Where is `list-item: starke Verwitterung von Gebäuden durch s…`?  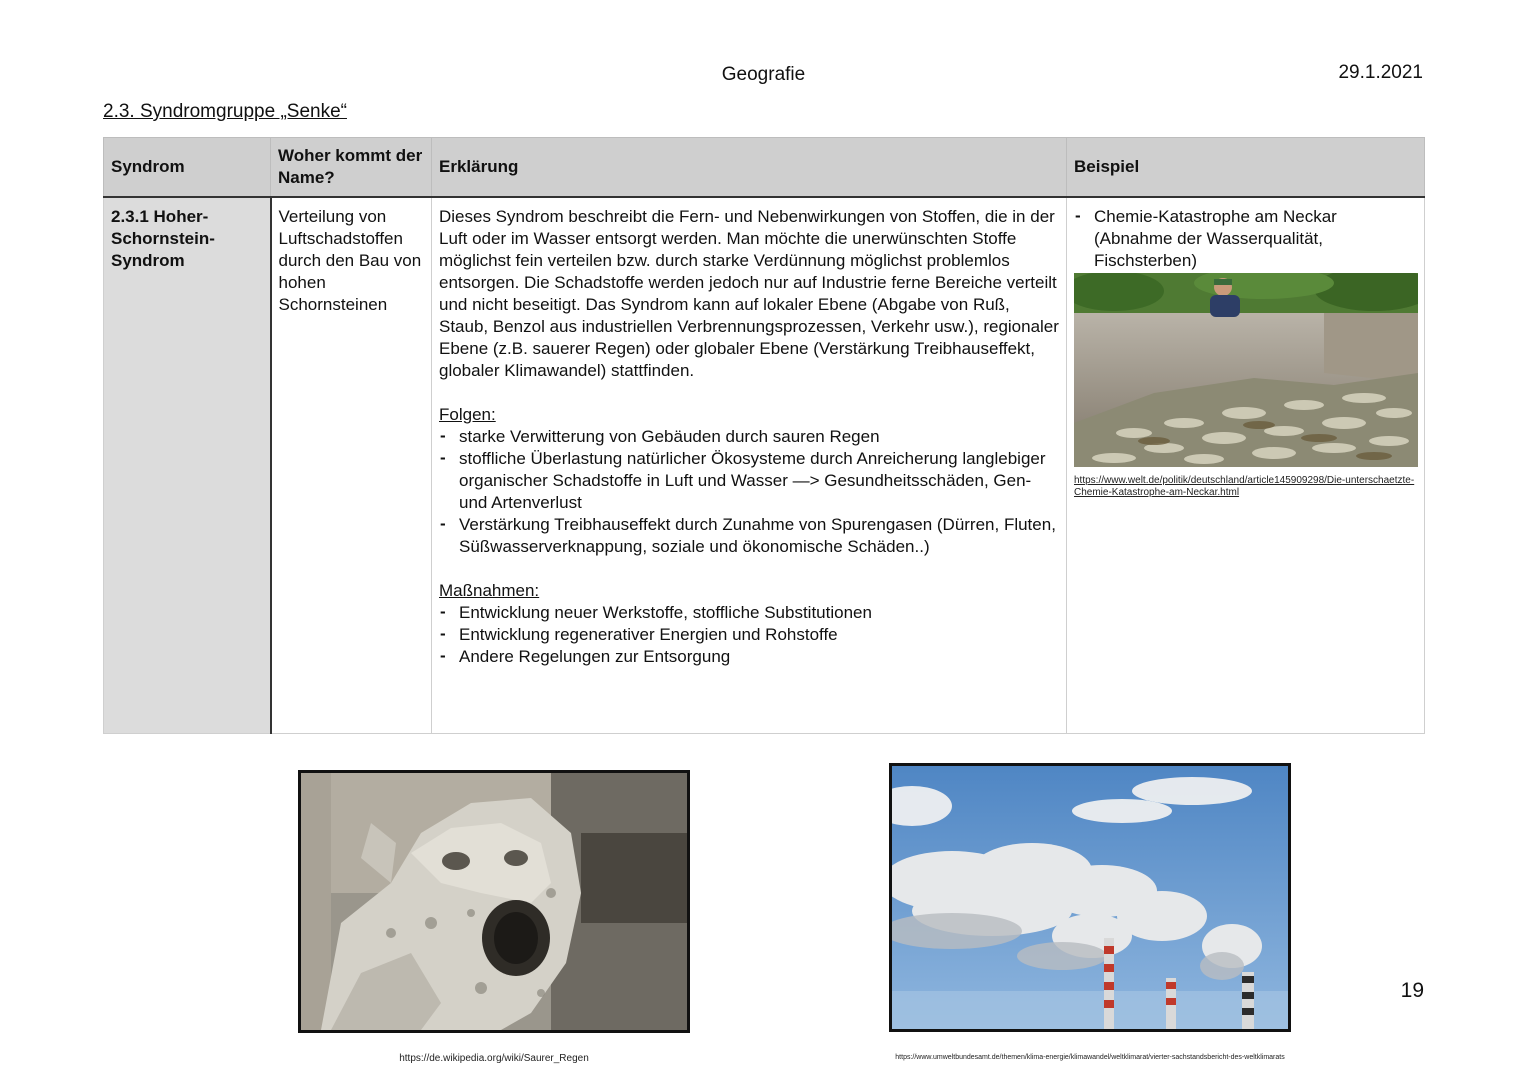 list-item: starke Verwitterung von Gebäuden durch s… is located at coordinates (749, 436).